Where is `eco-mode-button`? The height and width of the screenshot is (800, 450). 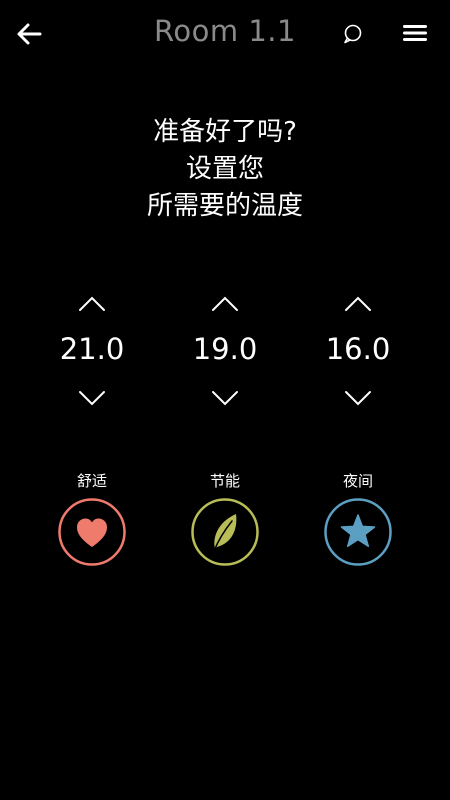 eco-mode-button is located at coordinates (225, 532).